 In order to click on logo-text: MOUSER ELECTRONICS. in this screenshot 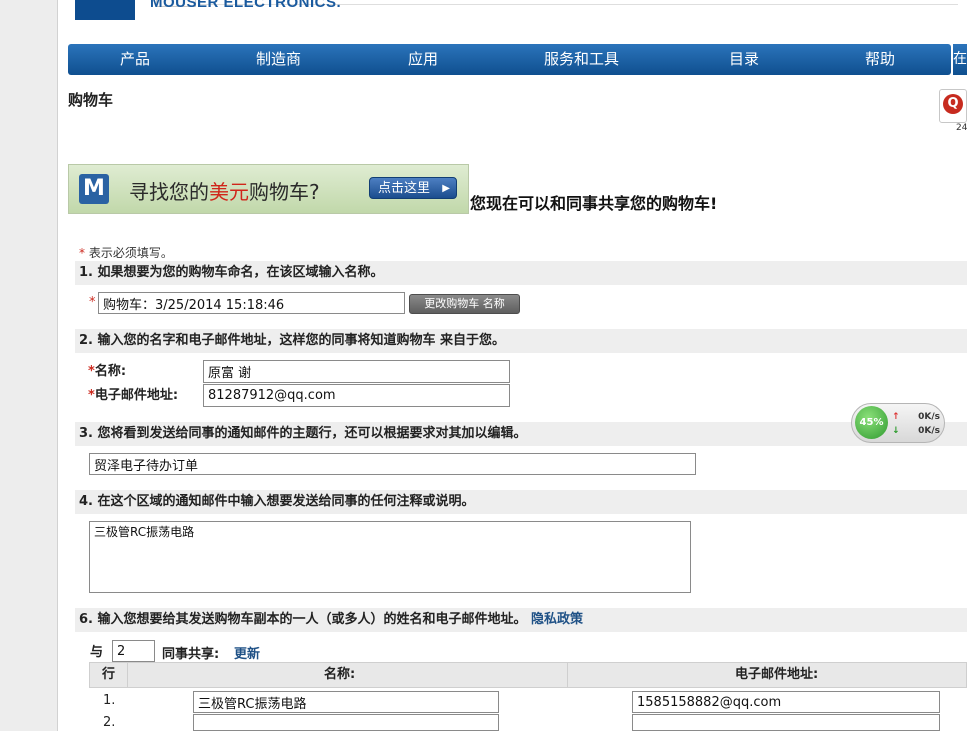, I will do `click(246, 5)`.